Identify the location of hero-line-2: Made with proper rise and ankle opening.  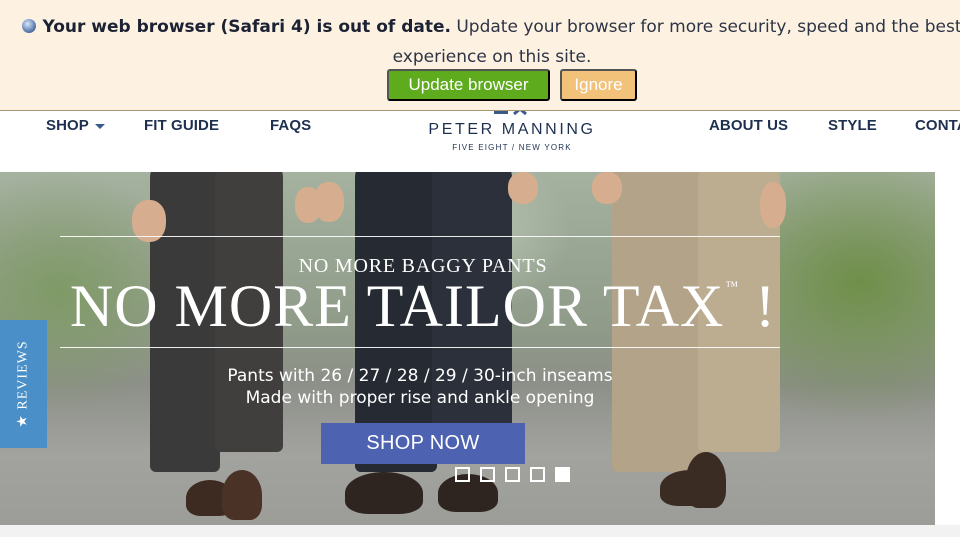
(420, 398).